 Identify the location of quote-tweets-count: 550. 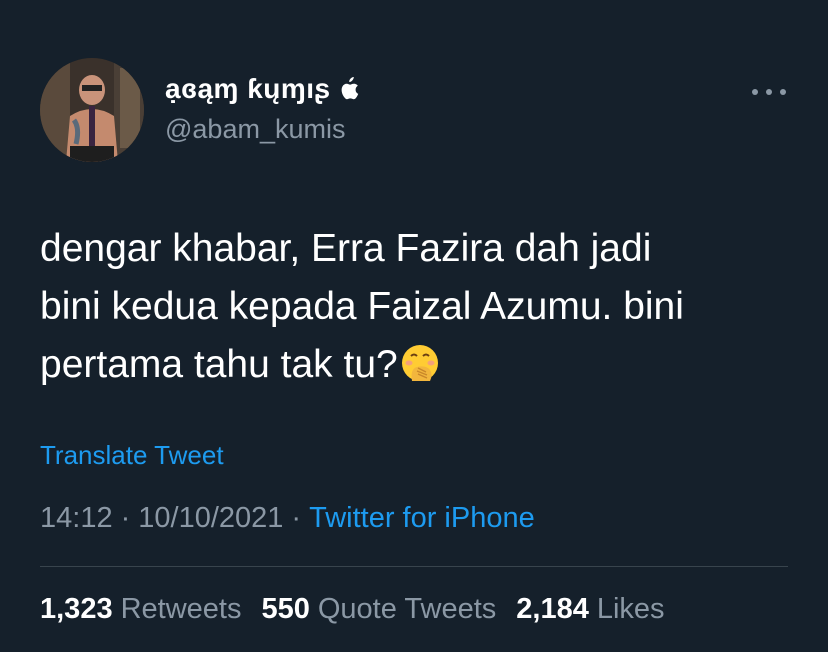
(285, 609).